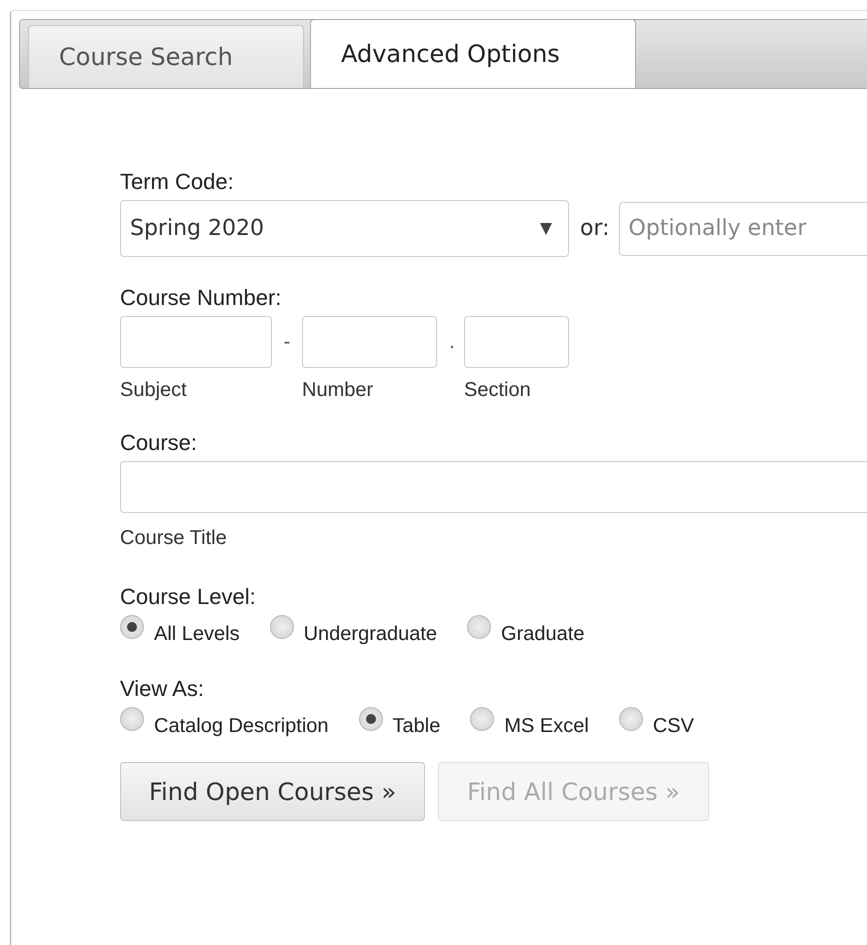 The height and width of the screenshot is (945, 867). Describe the element at coordinates (197, 634) in the screenshot. I see `option-label: All Levels` at that location.